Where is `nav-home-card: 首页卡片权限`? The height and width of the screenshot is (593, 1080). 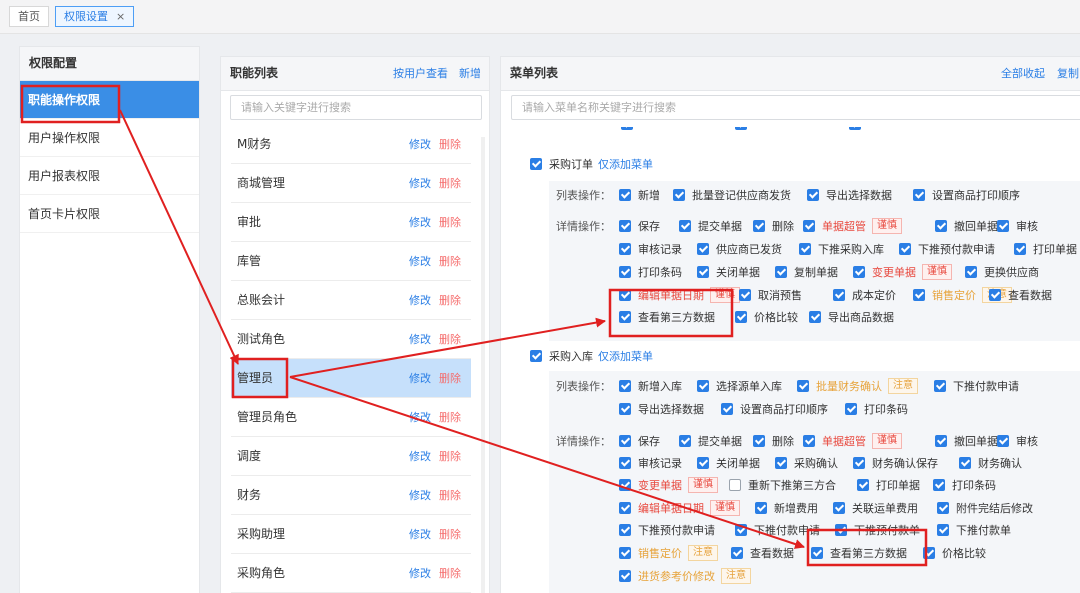
nav-home-card: 首页卡片权限 is located at coordinates (109, 214).